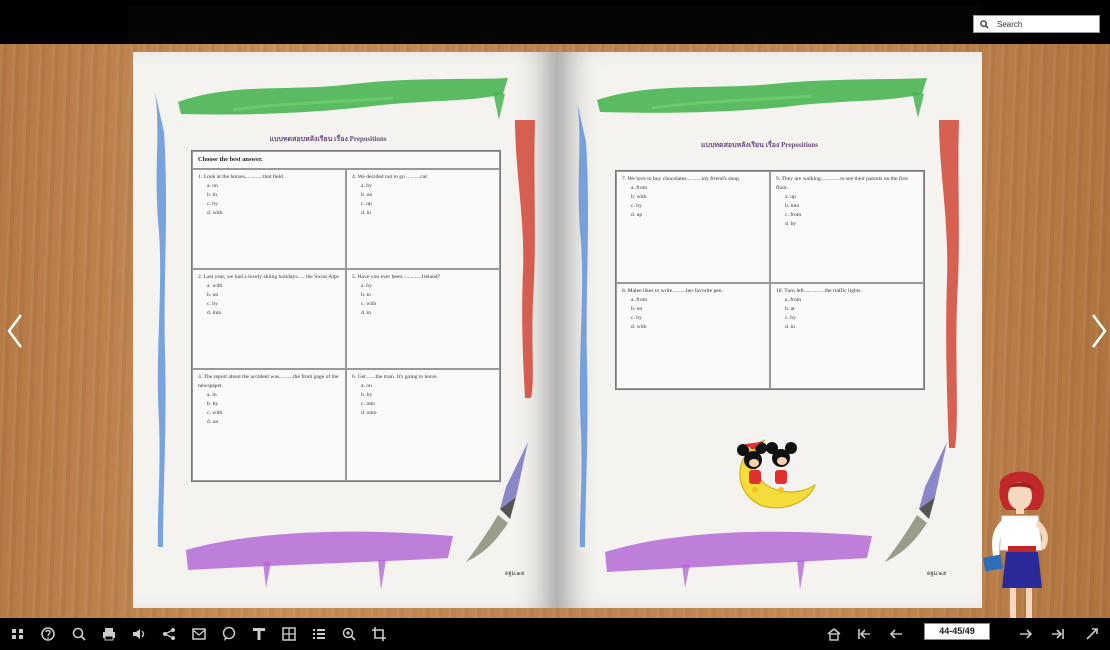  What do you see at coordinates (423, 413) in the screenshot?
I see `answer-option: d. onto` at bounding box center [423, 413].